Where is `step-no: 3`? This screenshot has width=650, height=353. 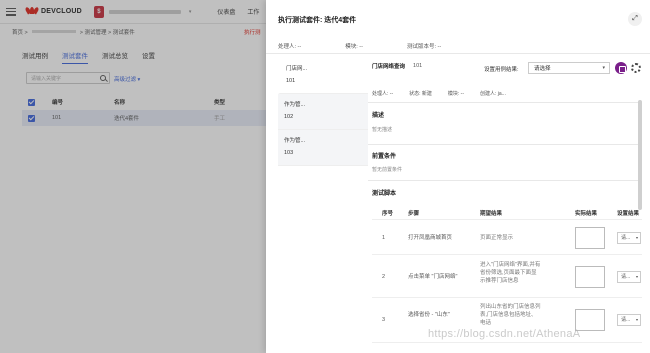
step-no: 3 is located at coordinates (384, 320).